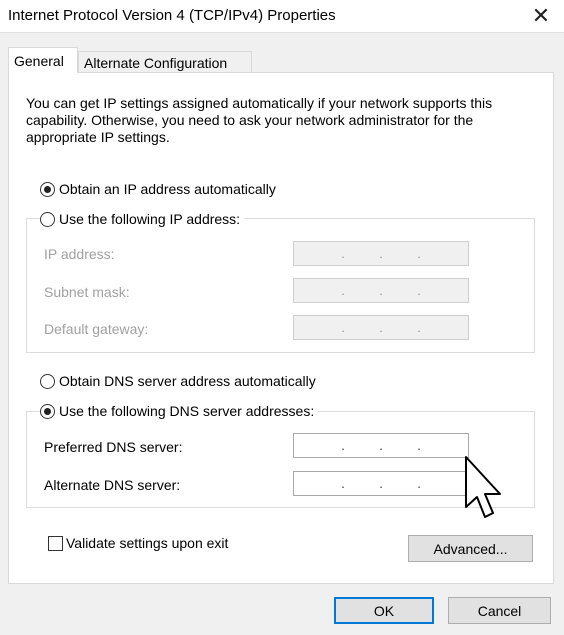 This screenshot has width=564, height=635. Describe the element at coordinates (79, 254) in the screenshot. I see `ip-address-label: IP address:` at that location.